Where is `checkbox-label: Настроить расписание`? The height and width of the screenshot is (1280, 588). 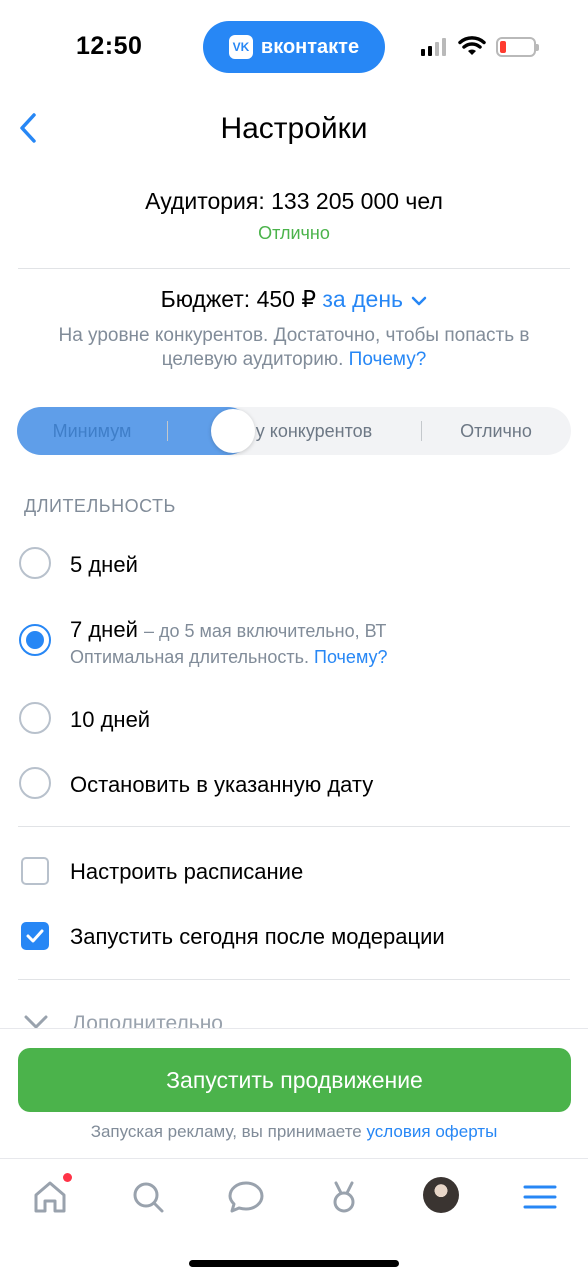 checkbox-label: Настроить расписание is located at coordinates (187, 871).